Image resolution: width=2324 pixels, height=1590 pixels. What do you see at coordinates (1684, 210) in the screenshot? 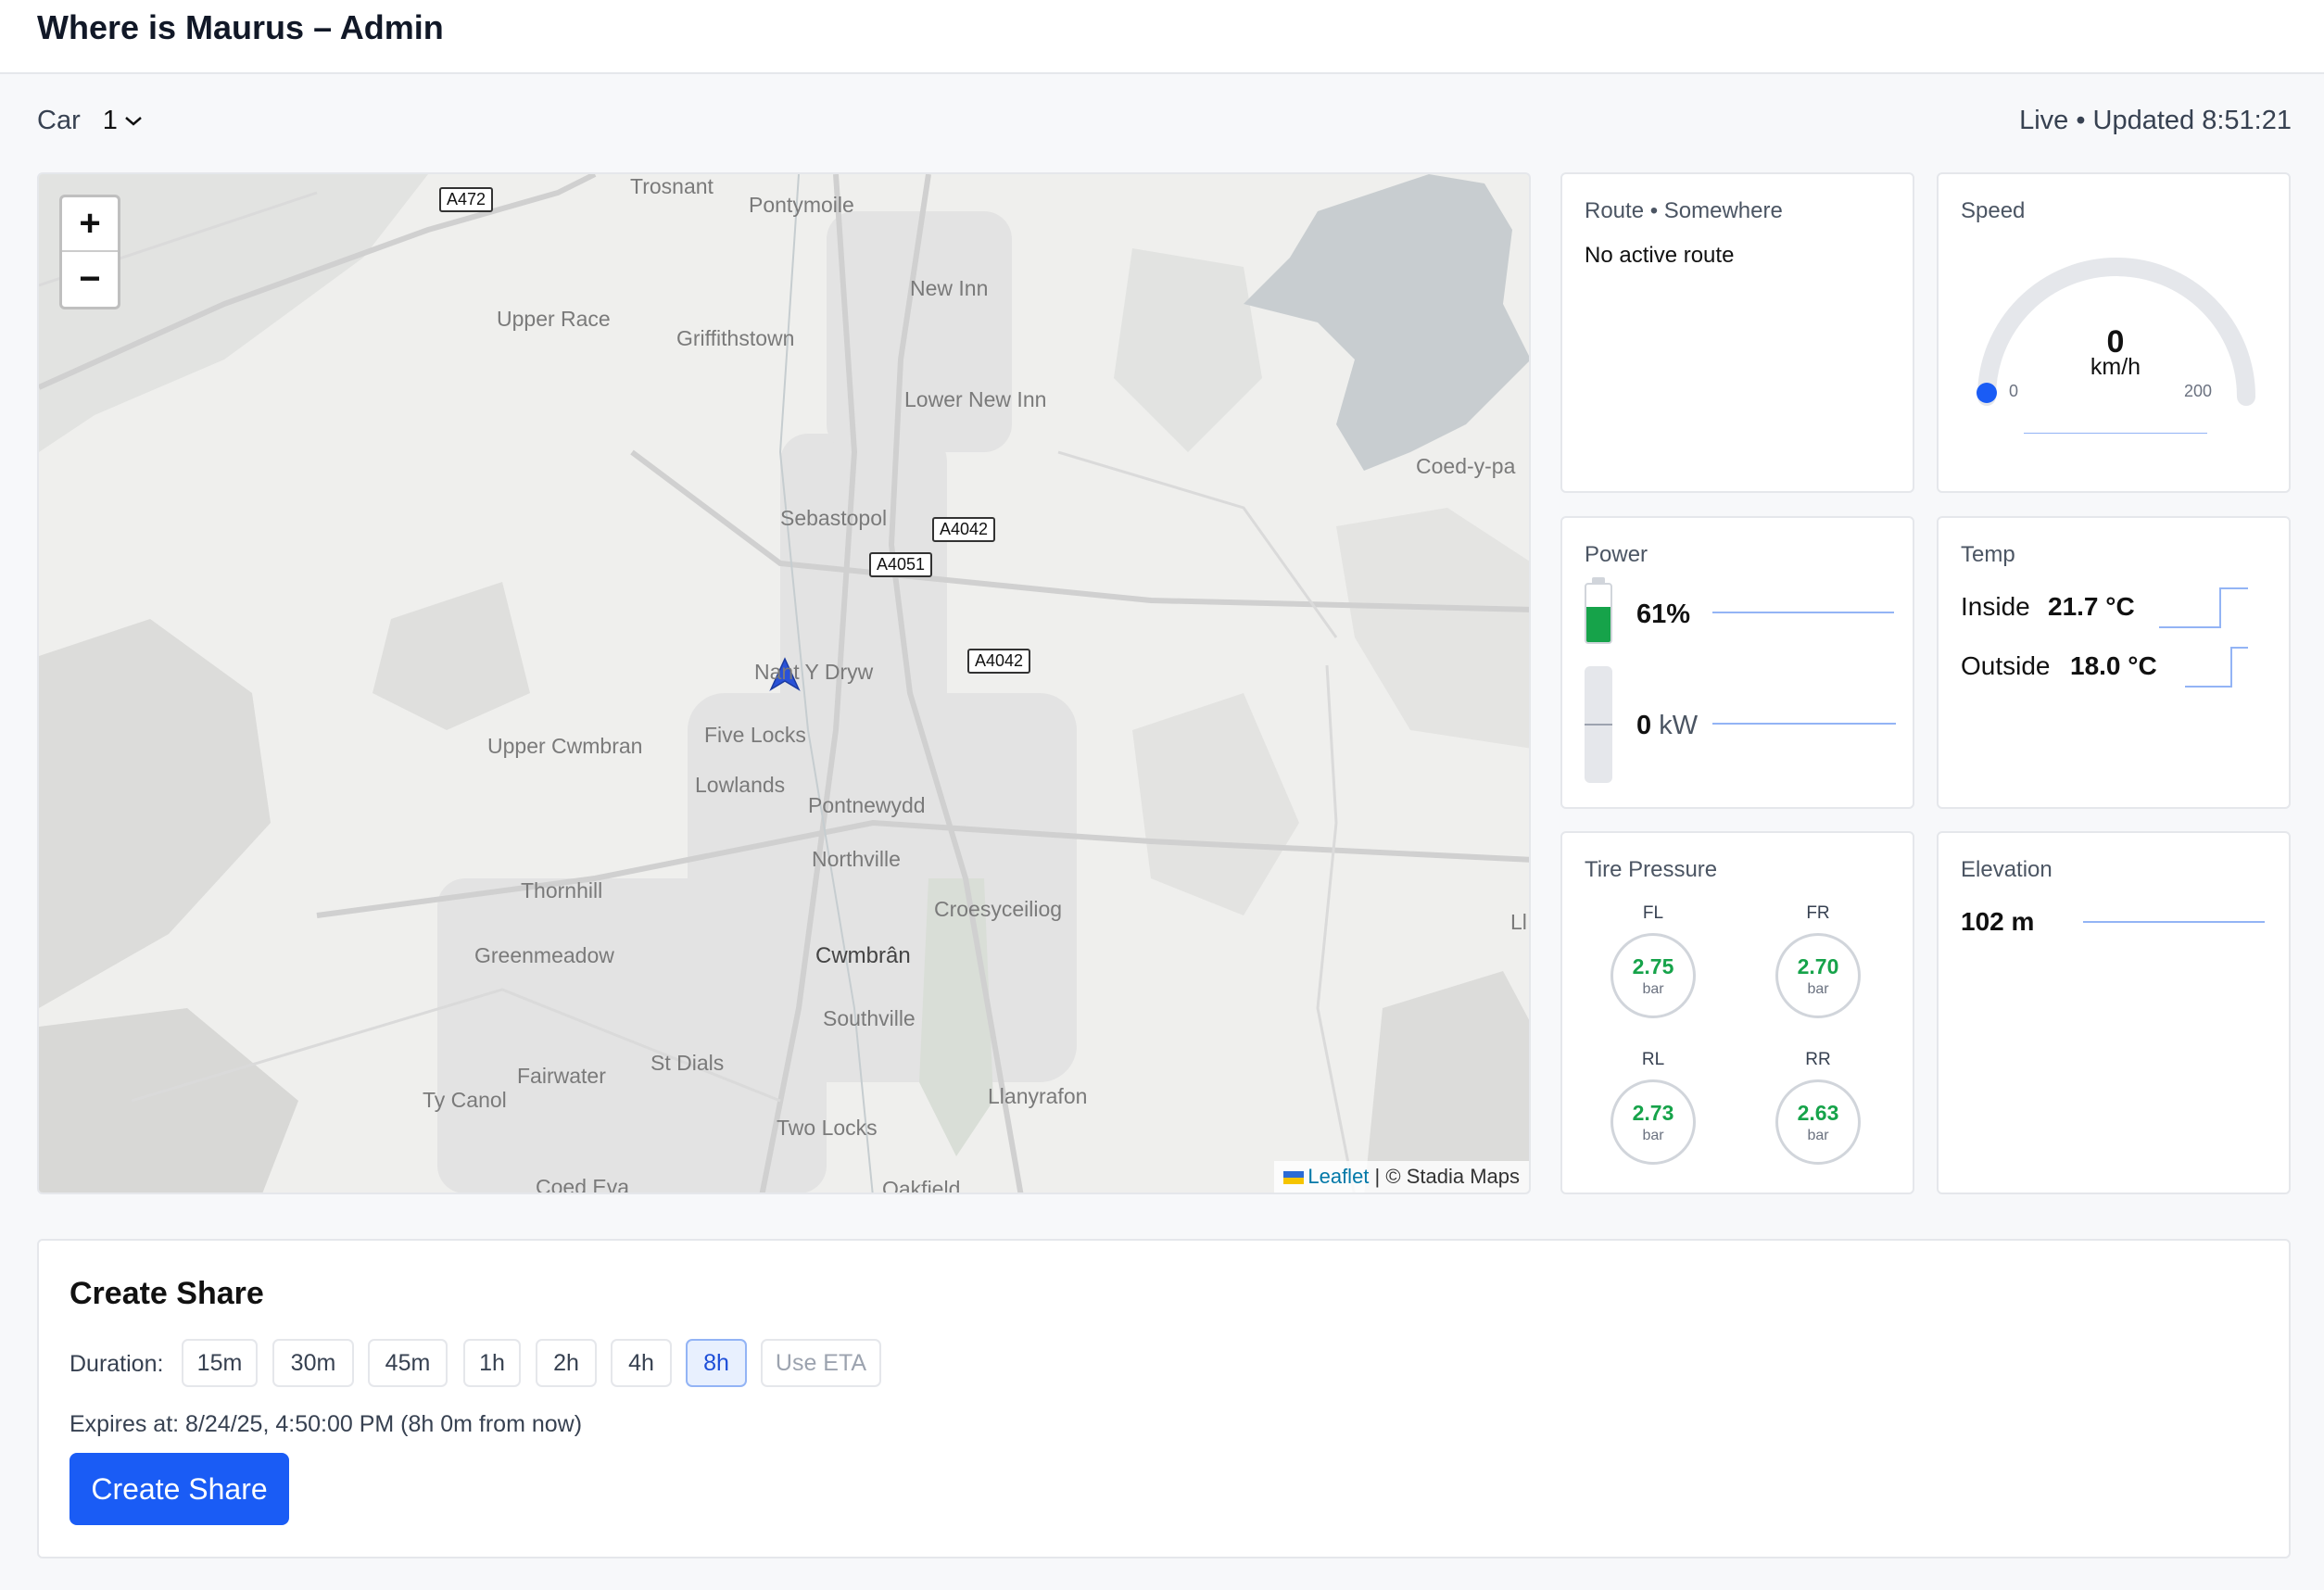
I see `route-title: Route • Somewhere` at bounding box center [1684, 210].